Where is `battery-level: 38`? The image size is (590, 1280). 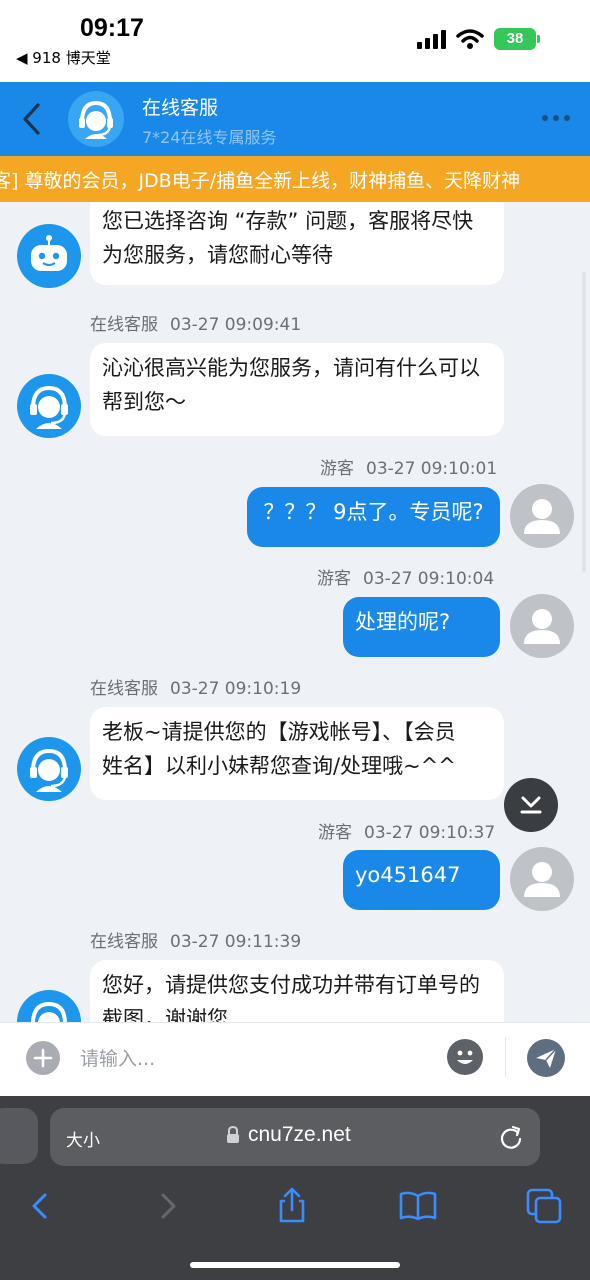 battery-level: 38 is located at coordinates (515, 39).